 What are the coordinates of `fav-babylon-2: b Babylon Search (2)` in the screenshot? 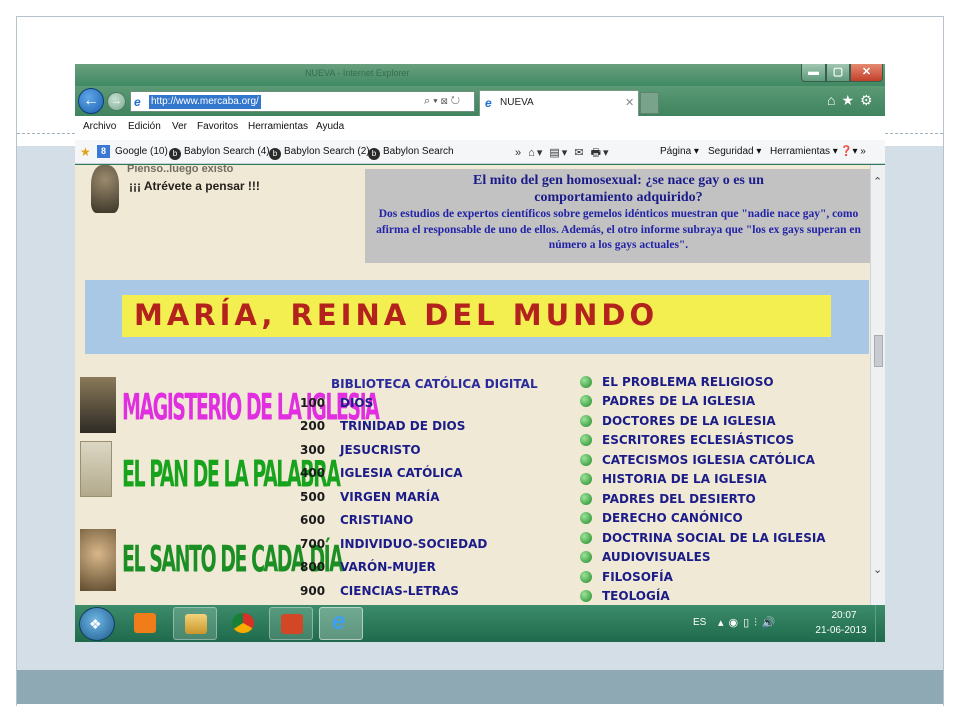 It's located at (319, 153).